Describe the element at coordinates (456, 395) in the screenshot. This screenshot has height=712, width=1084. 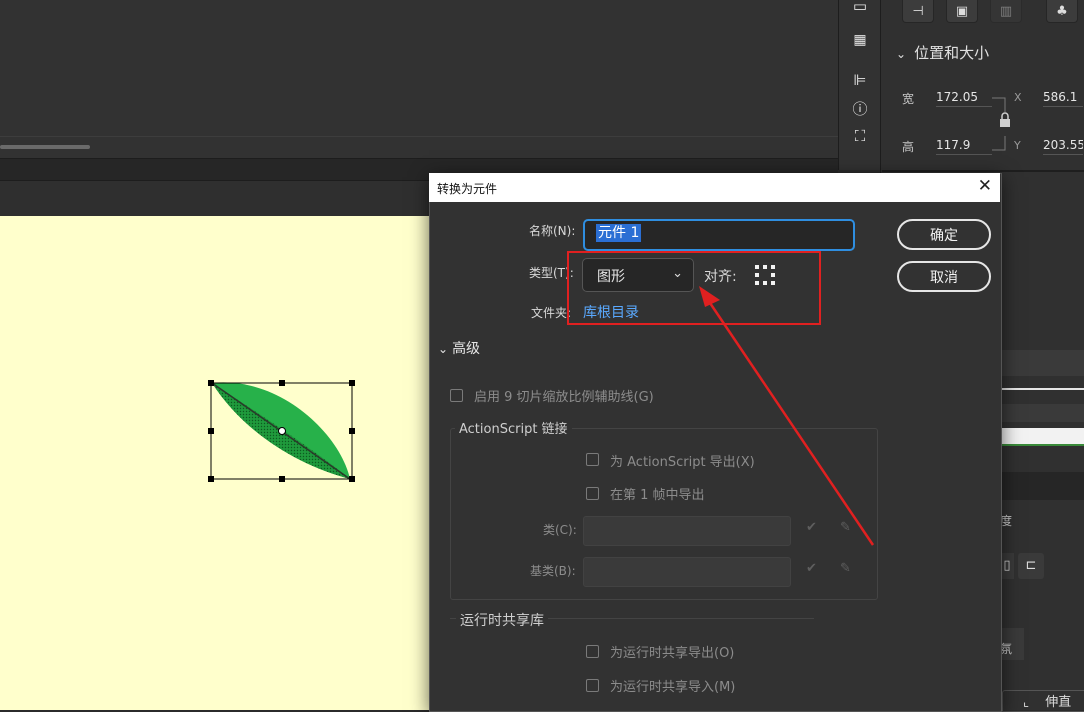
I see `nine-slice-checkbox` at that location.